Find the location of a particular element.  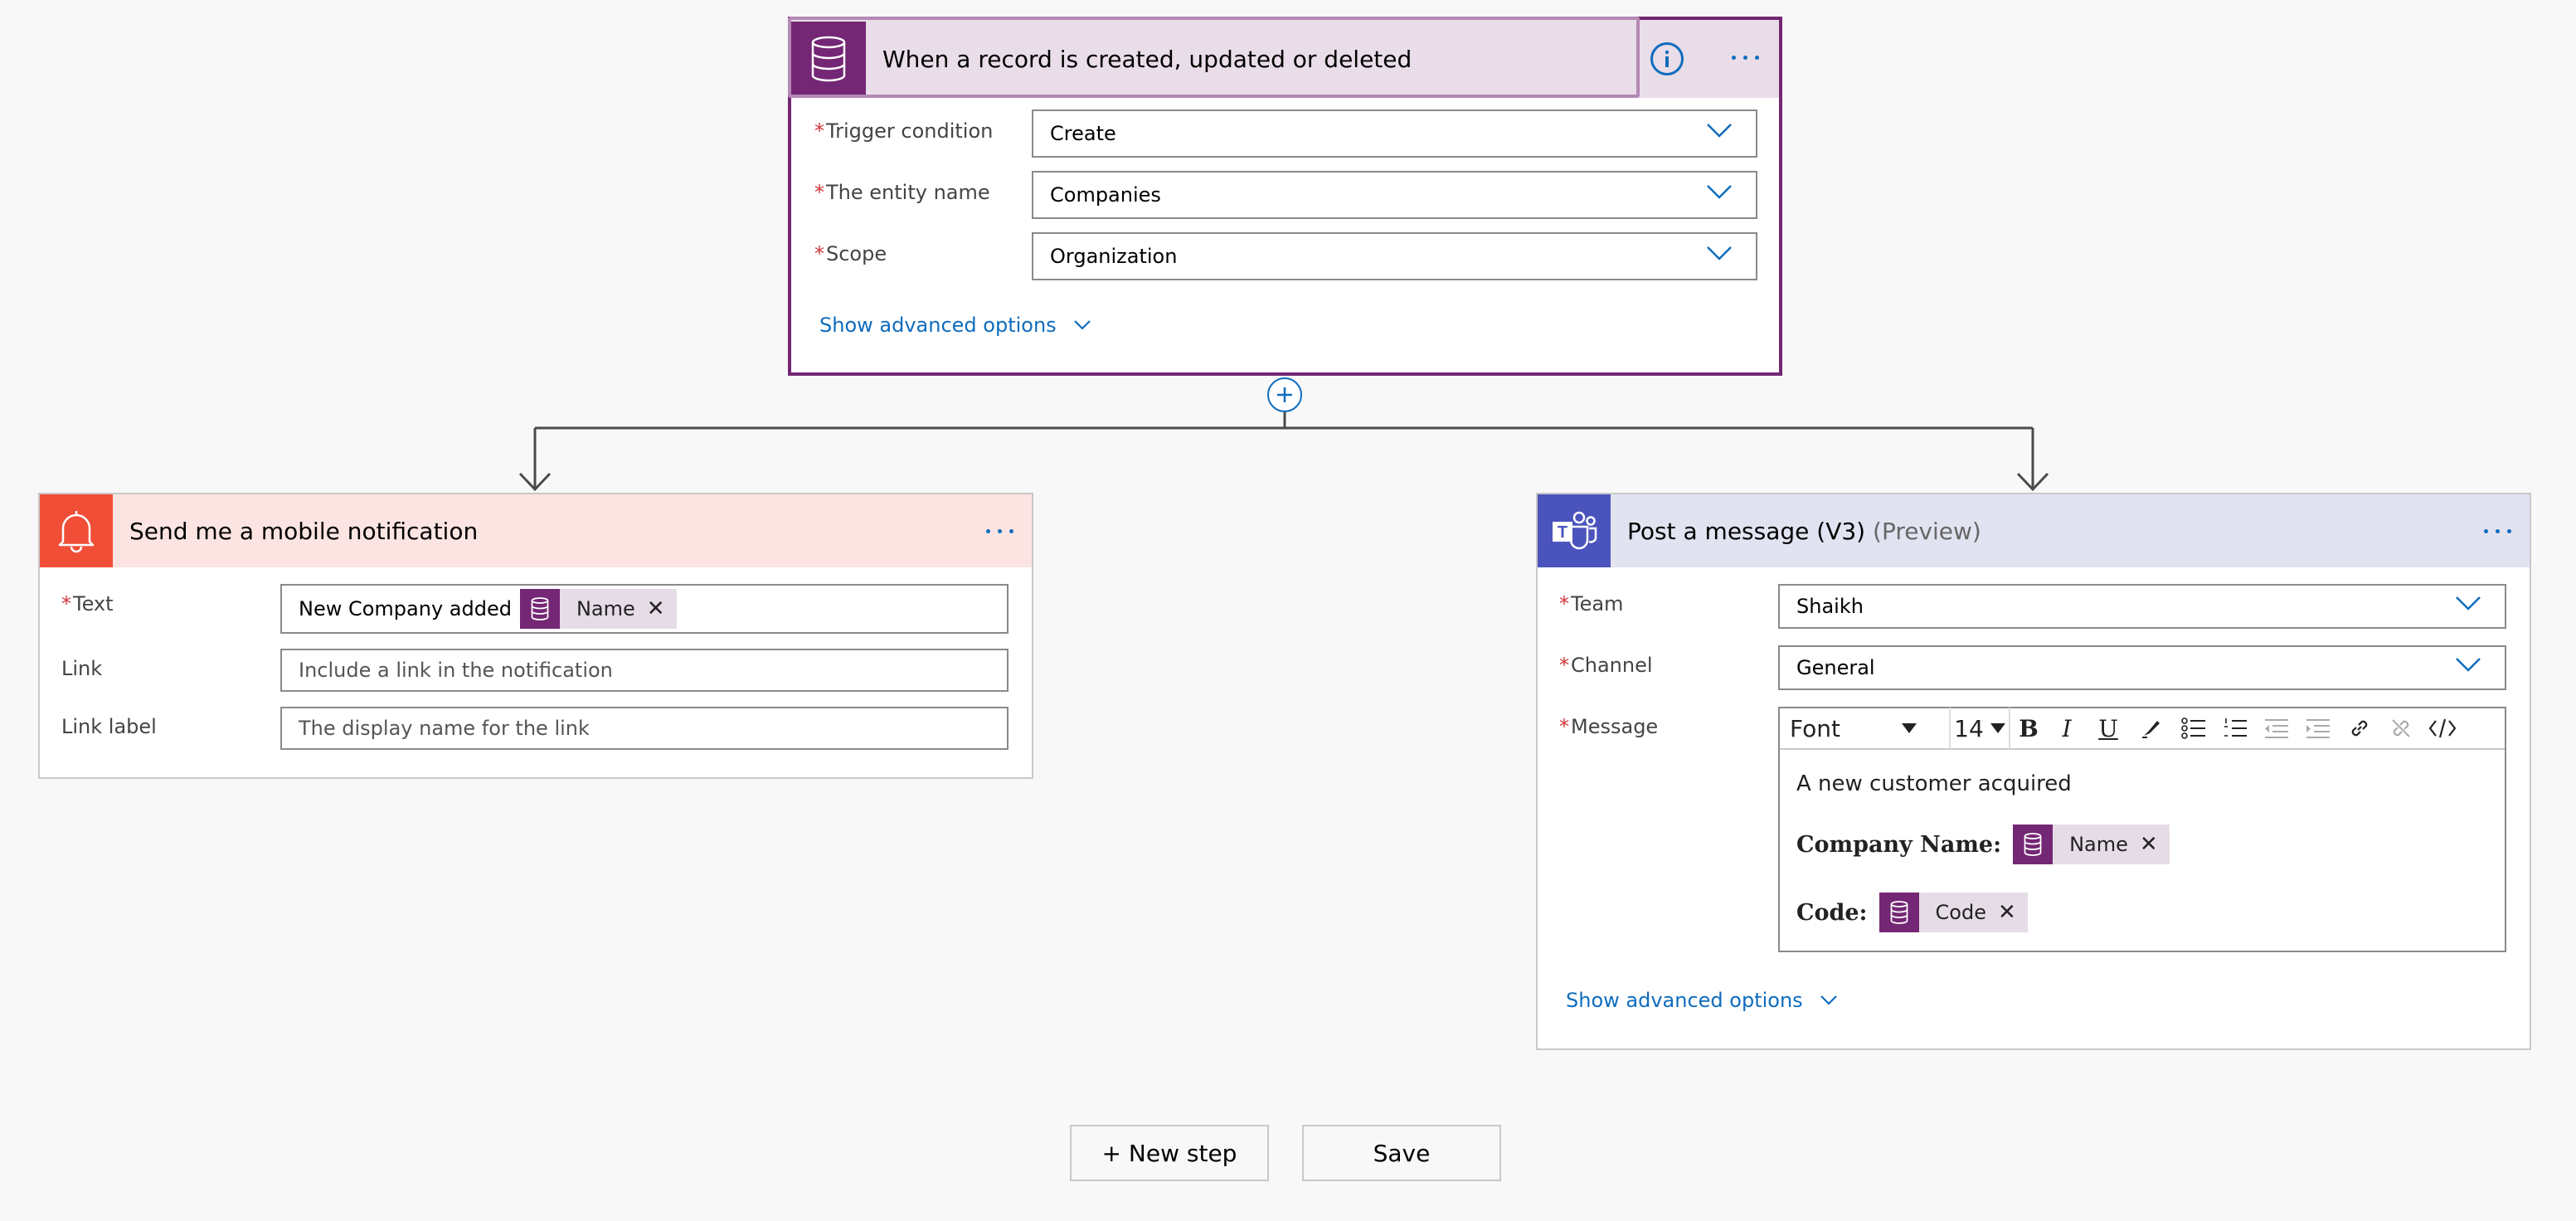

notification-text-value: New Company added is located at coordinates (405, 608).